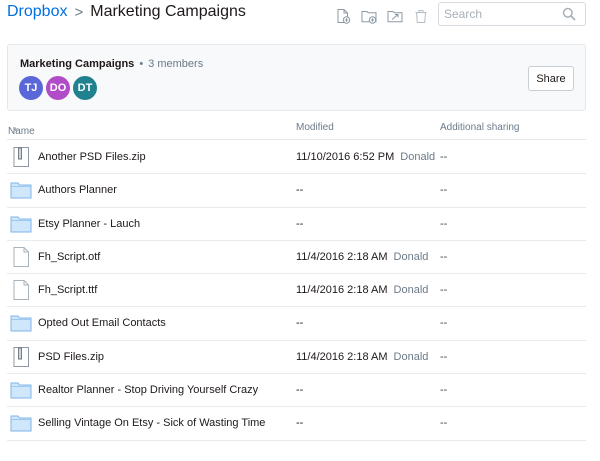  What do you see at coordinates (551, 78) in the screenshot?
I see `share-button: Share` at bounding box center [551, 78].